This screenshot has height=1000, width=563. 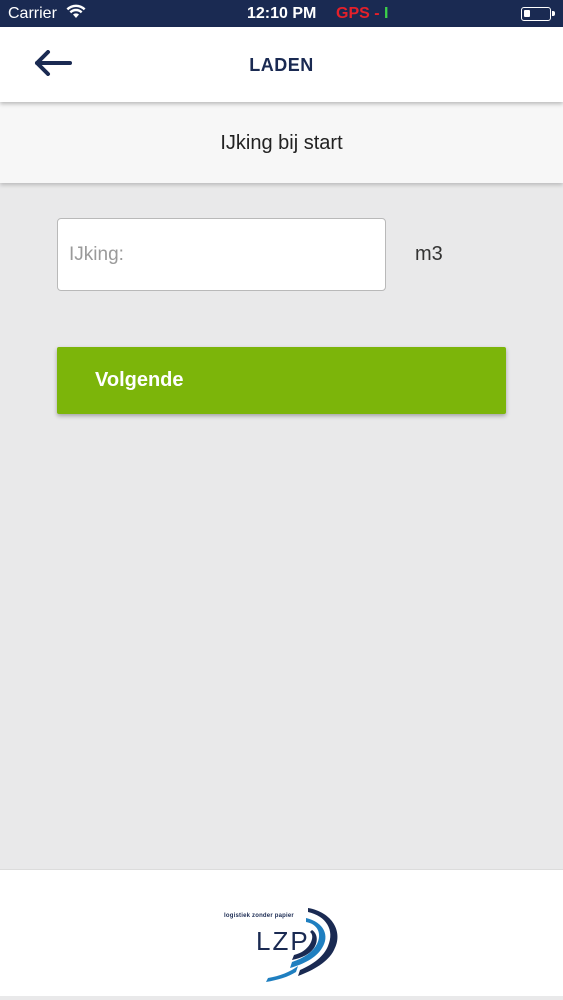 I want to click on footer: logistiek zonder papier LZP, so click(x=281, y=934).